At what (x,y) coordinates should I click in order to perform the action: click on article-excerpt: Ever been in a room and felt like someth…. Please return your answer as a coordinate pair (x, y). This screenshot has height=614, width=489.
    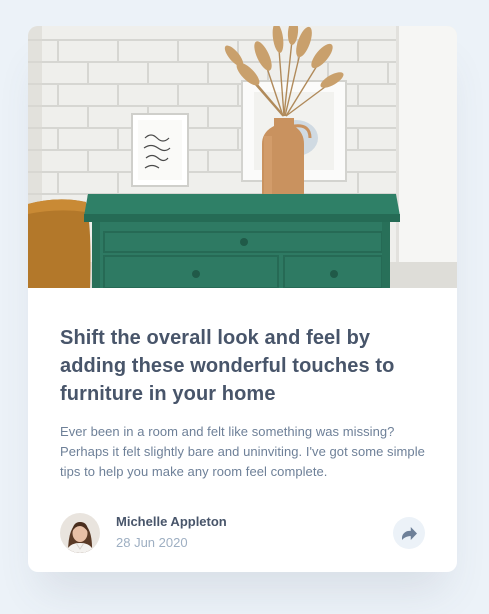
    Looking at the image, I should click on (242, 451).